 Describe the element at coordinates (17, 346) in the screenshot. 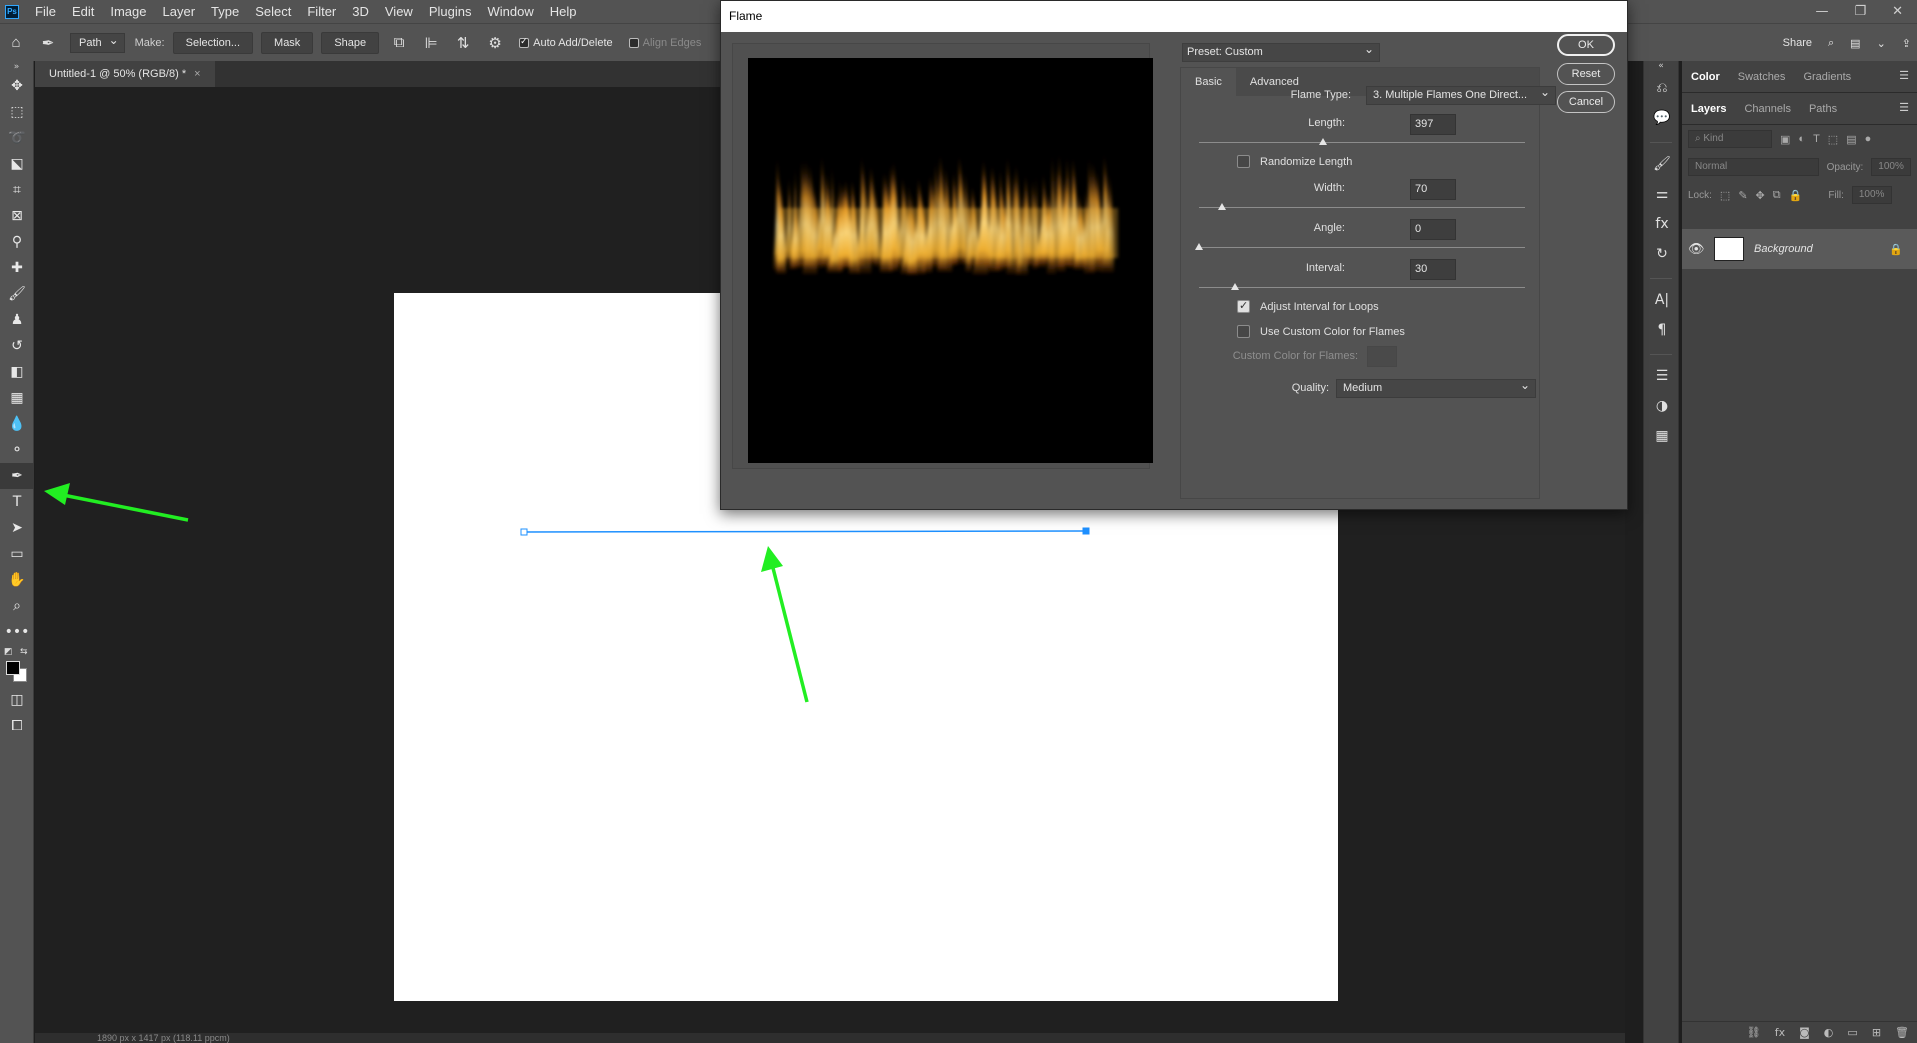

I see `history-brush-tool-icon: ↺` at that location.